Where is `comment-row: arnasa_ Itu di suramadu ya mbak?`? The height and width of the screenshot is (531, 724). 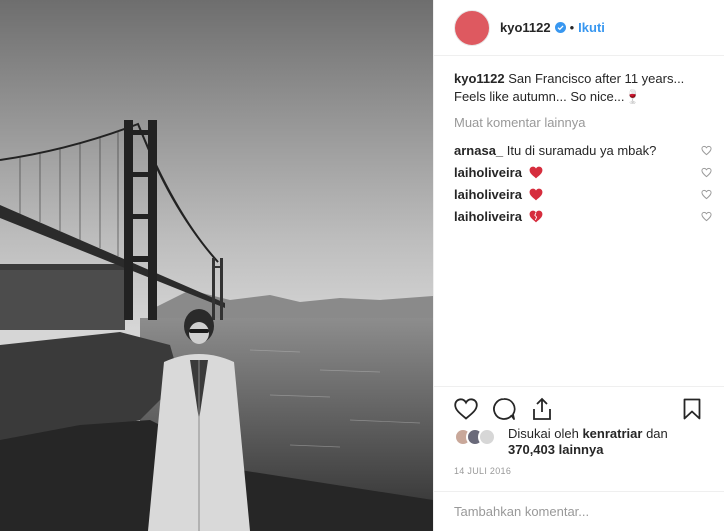
comment-row: arnasa_ Itu di suramadu ya mbak? is located at coordinates (583, 151).